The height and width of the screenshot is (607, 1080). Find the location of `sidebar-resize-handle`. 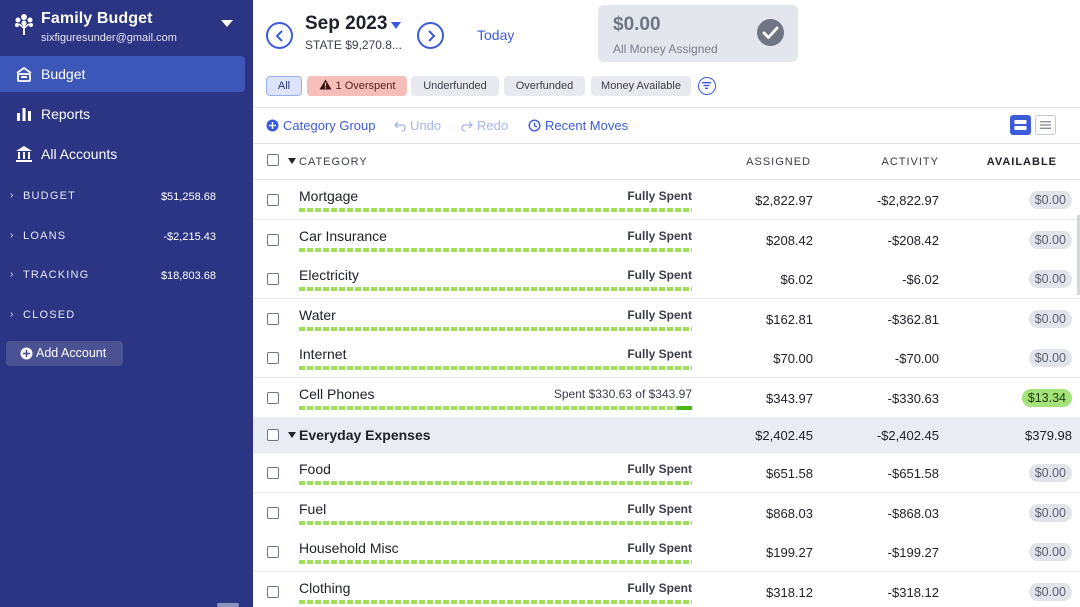

sidebar-resize-handle is located at coordinates (228, 605).